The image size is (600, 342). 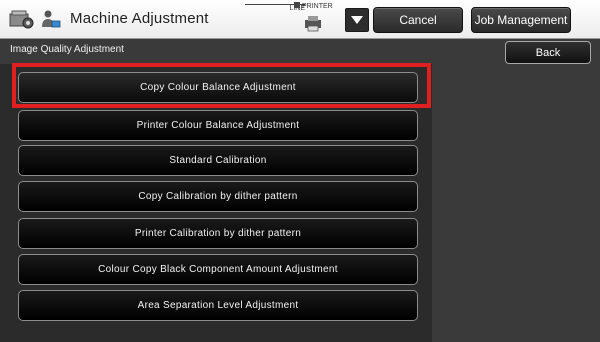 What do you see at coordinates (218, 233) in the screenshot?
I see `menu-item-printer-calibration-dither: Printer Calibration by dither pattern` at bounding box center [218, 233].